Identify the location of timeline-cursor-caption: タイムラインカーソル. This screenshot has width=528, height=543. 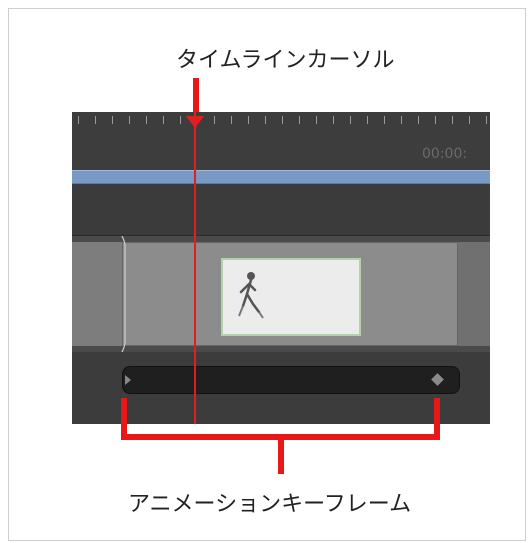
(285, 60).